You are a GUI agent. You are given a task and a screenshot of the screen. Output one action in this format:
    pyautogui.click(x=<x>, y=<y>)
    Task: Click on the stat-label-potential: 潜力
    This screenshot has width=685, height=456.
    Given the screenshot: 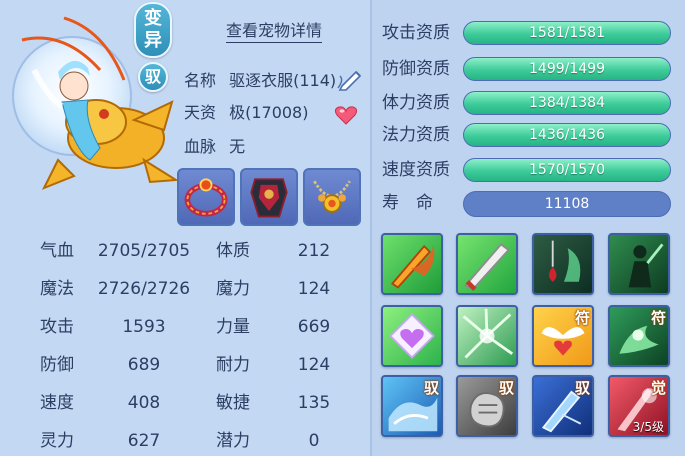 What is the action you would take?
    pyautogui.click(x=233, y=441)
    